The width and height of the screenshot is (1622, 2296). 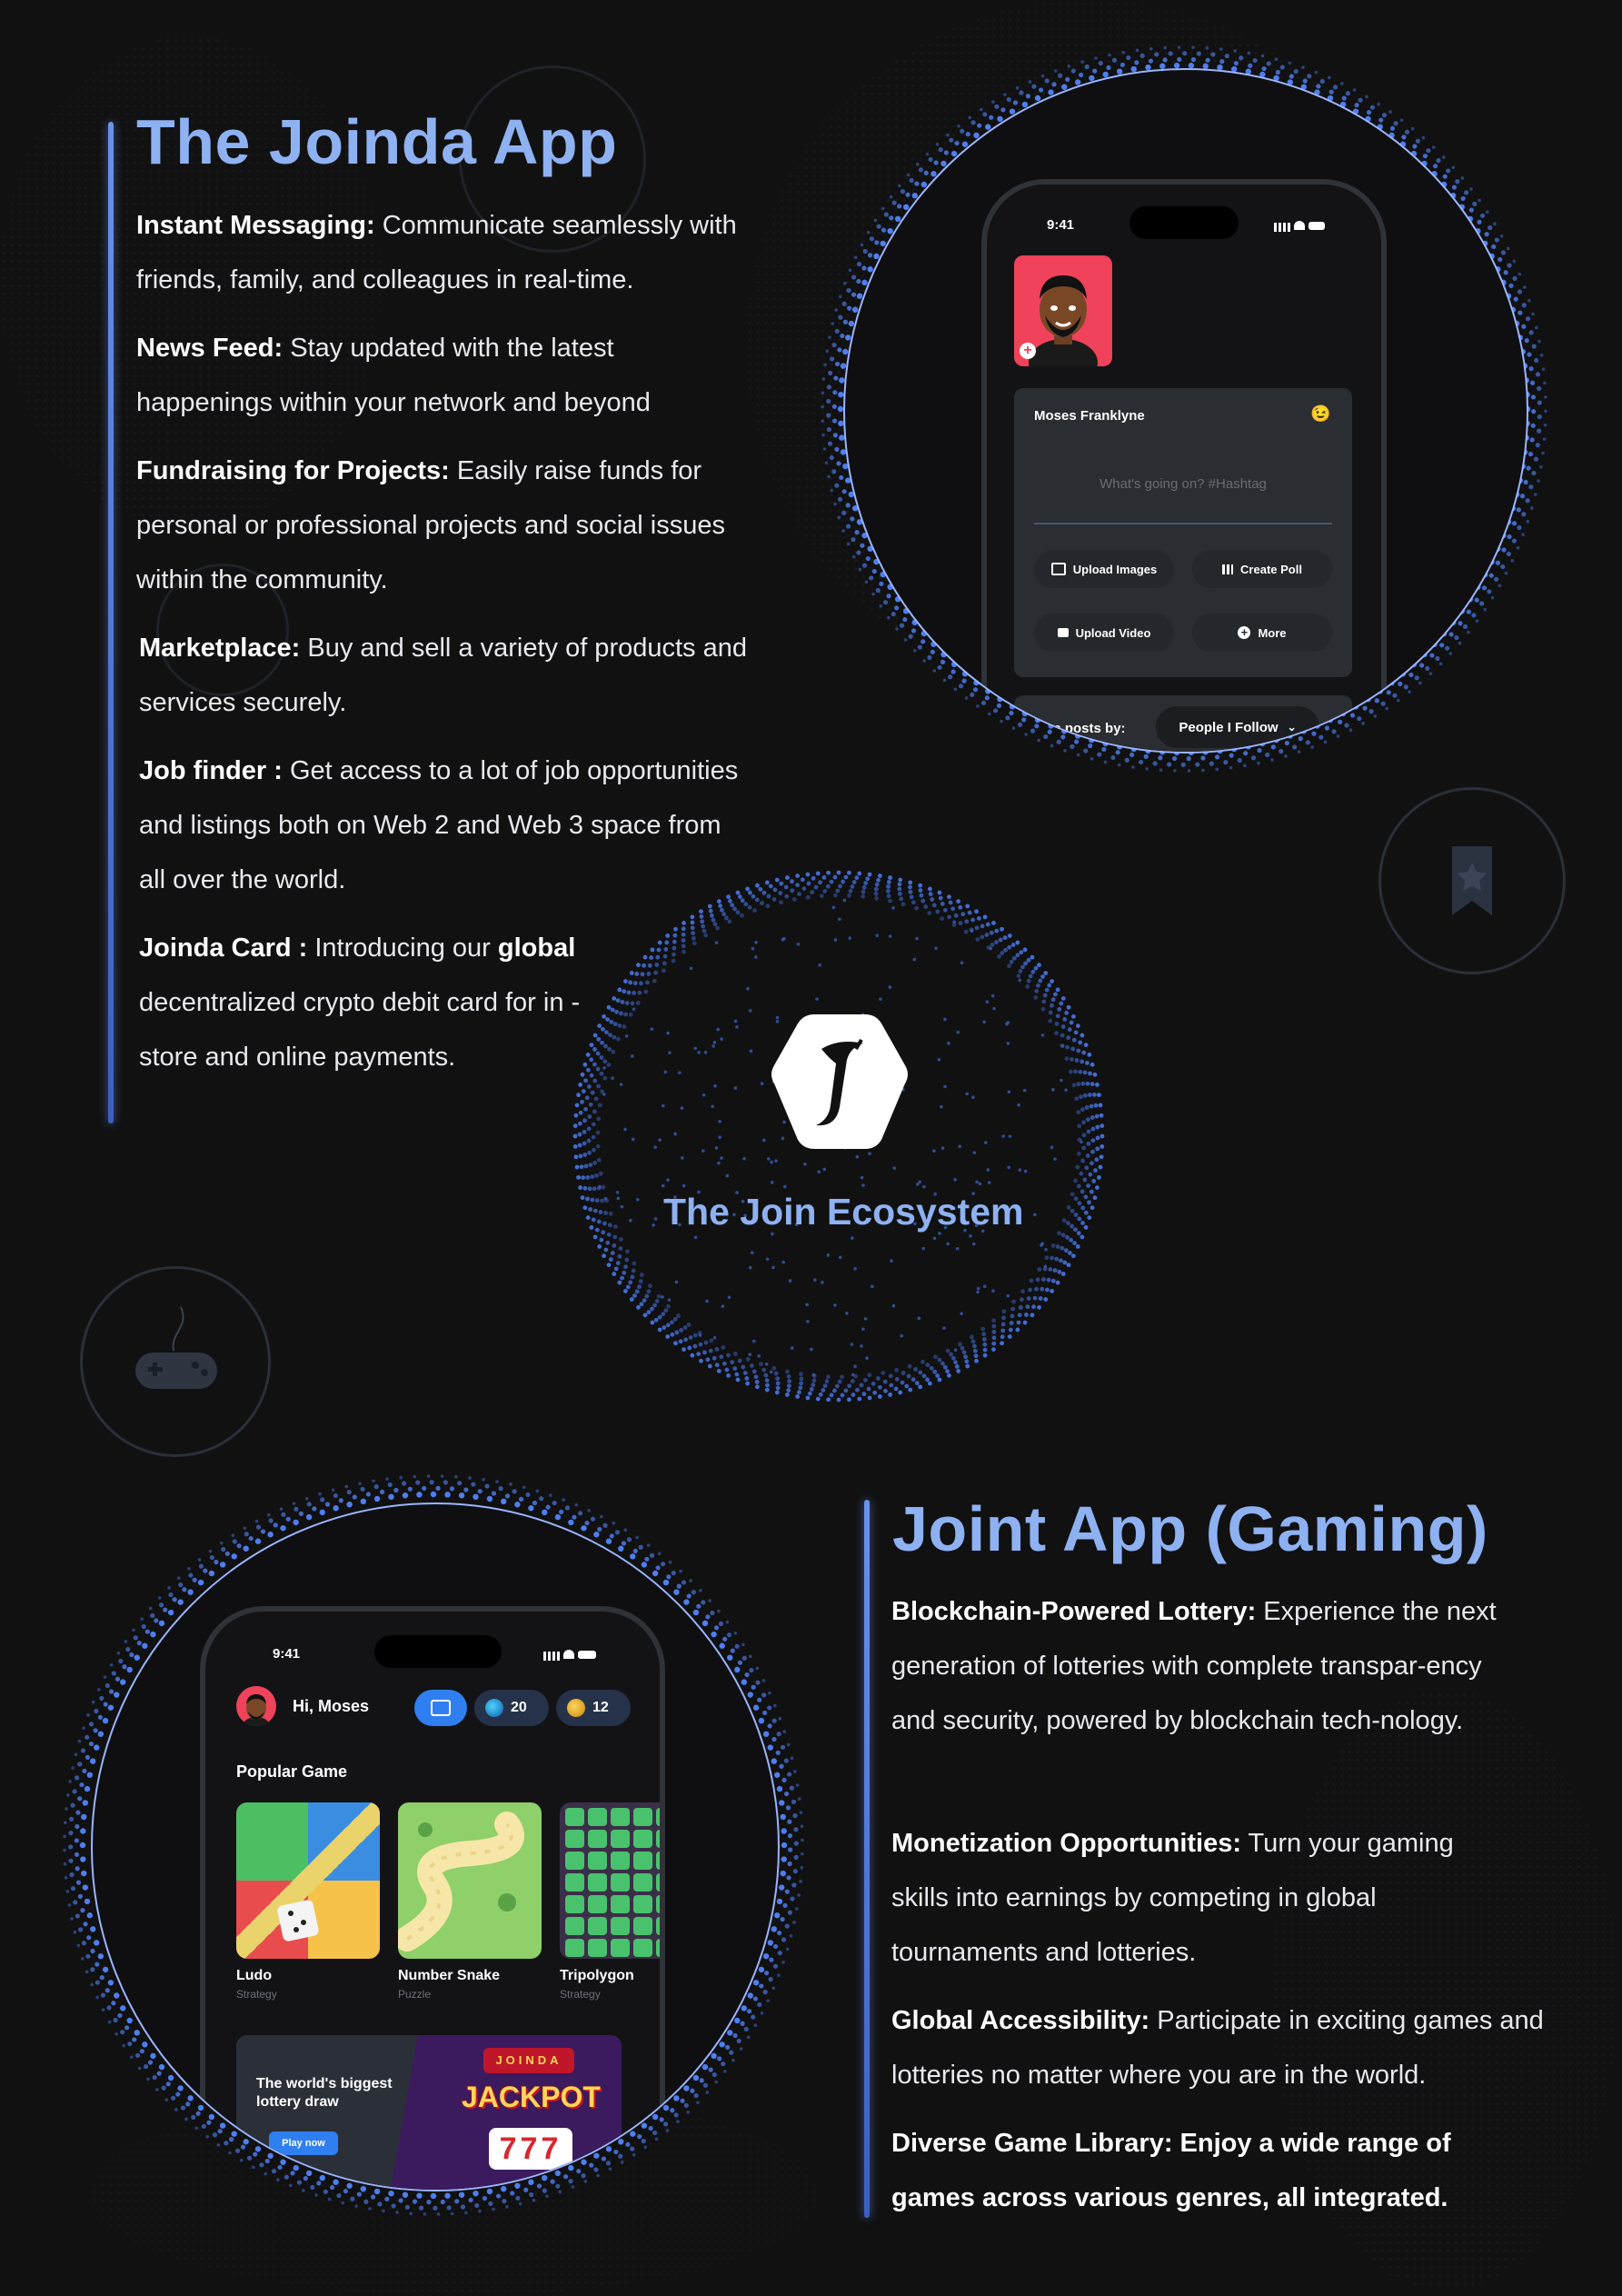 What do you see at coordinates (256, 1706) in the screenshot?
I see `avatar` at bounding box center [256, 1706].